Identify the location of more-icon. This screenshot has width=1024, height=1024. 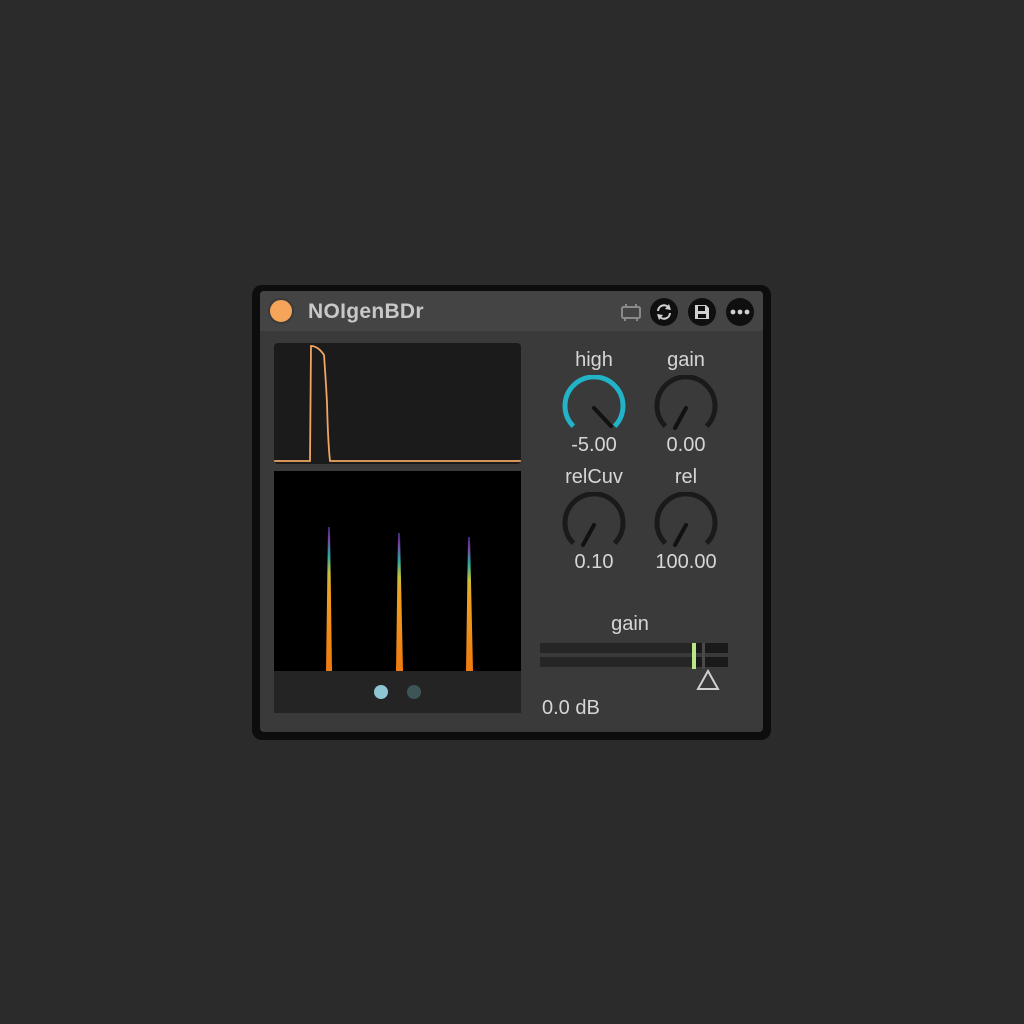
(740, 312).